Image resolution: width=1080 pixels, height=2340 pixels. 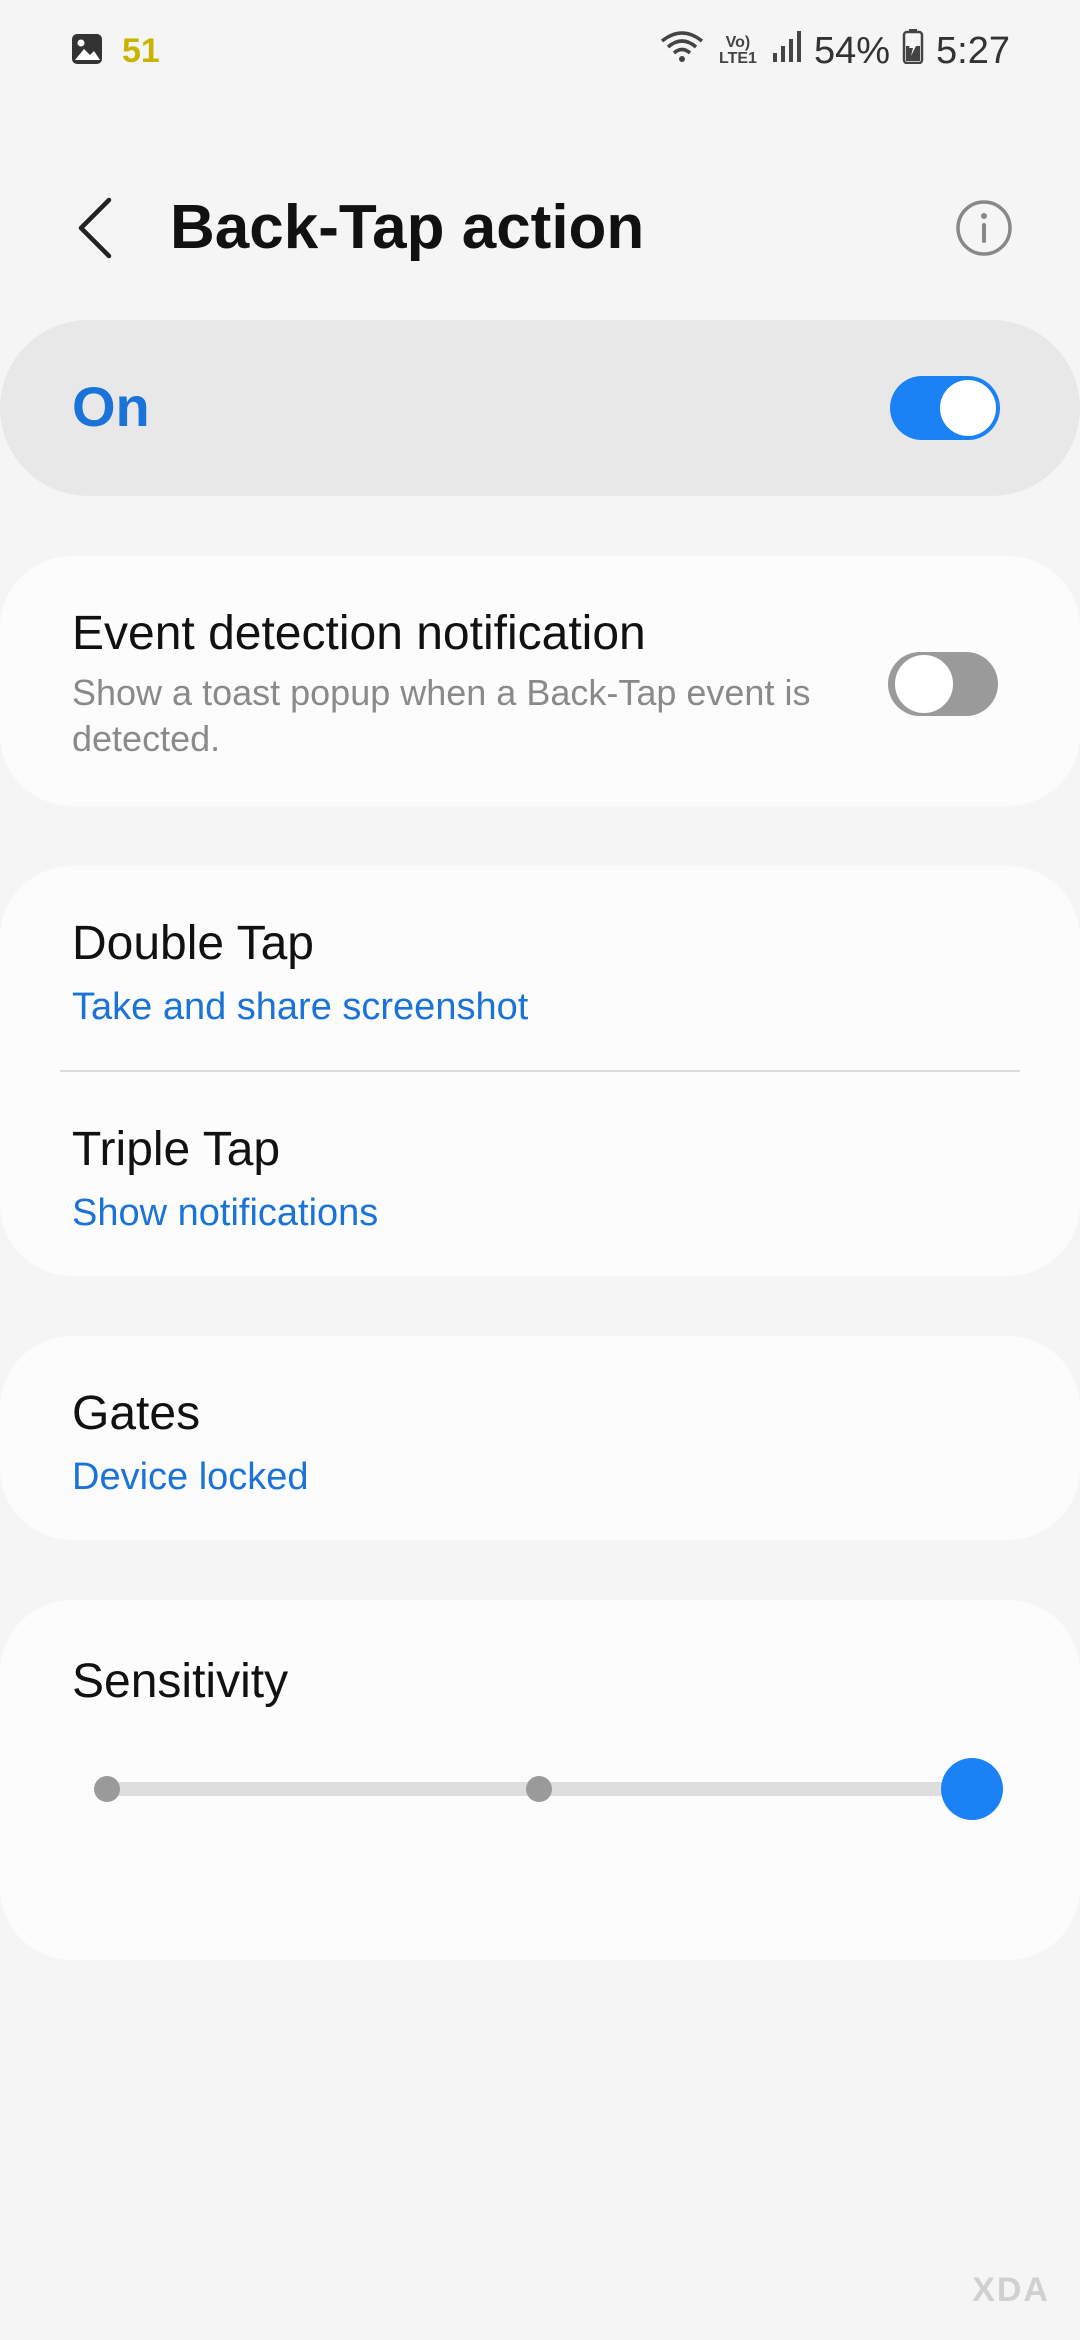 I want to click on status-bar-right: Vo) LTE1 54% 5:27, so click(x=835, y=51).